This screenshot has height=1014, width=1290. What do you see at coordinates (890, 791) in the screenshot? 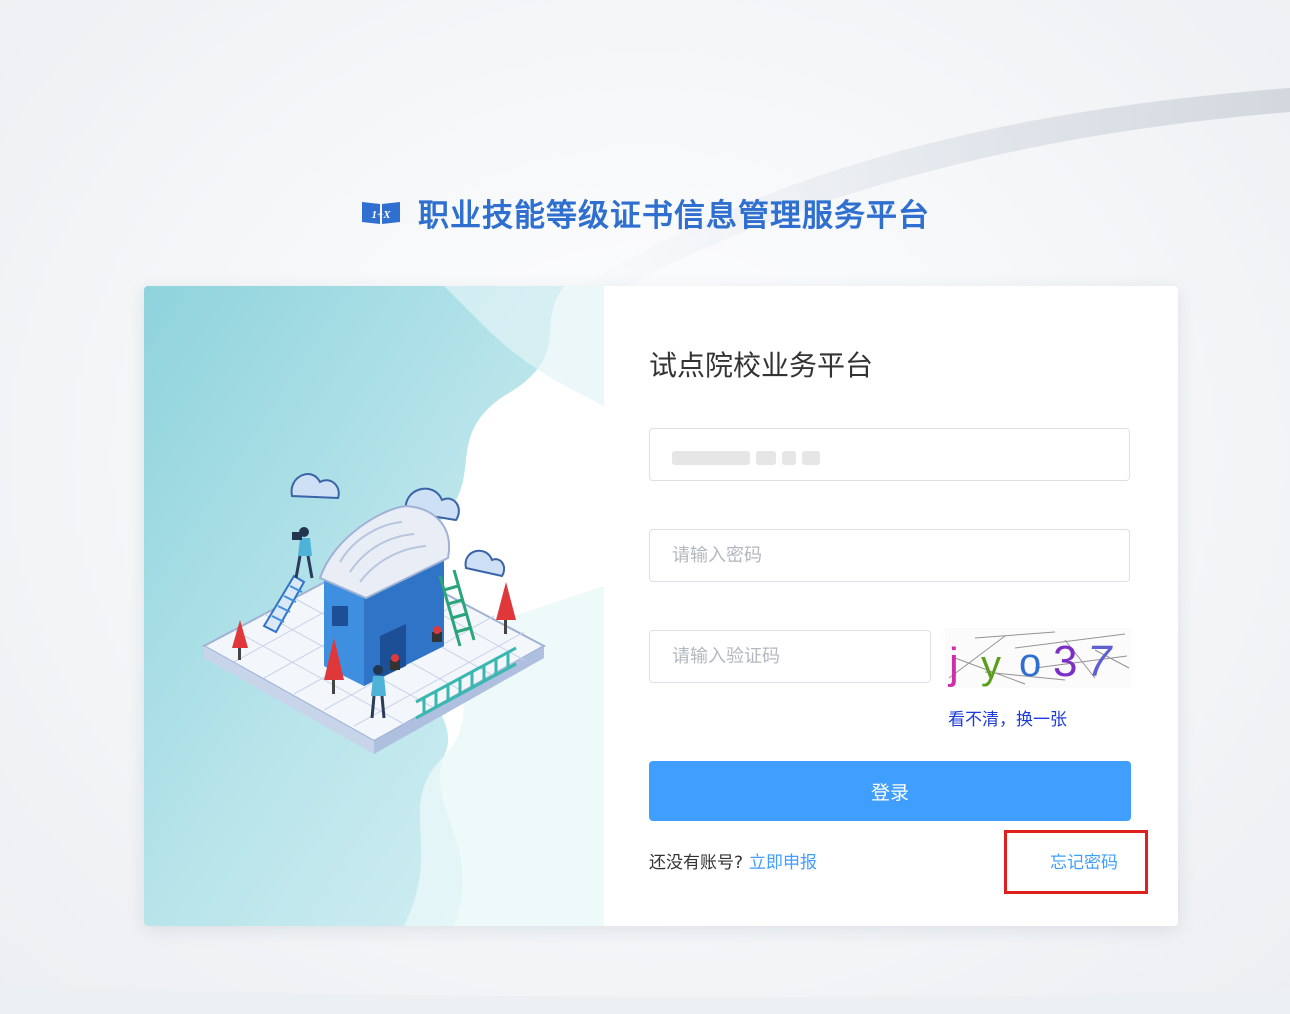
I see `login-button: 登录` at bounding box center [890, 791].